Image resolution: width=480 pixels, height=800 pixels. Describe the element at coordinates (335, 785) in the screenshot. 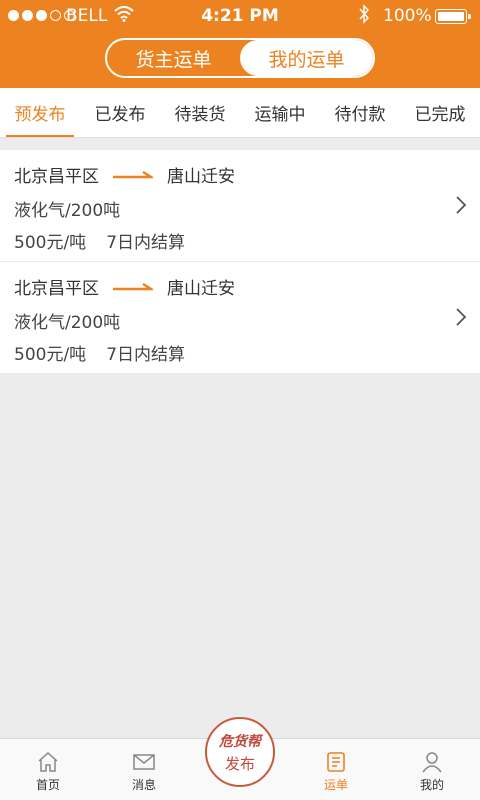

I see `nav-waybill-label: 运单` at that location.